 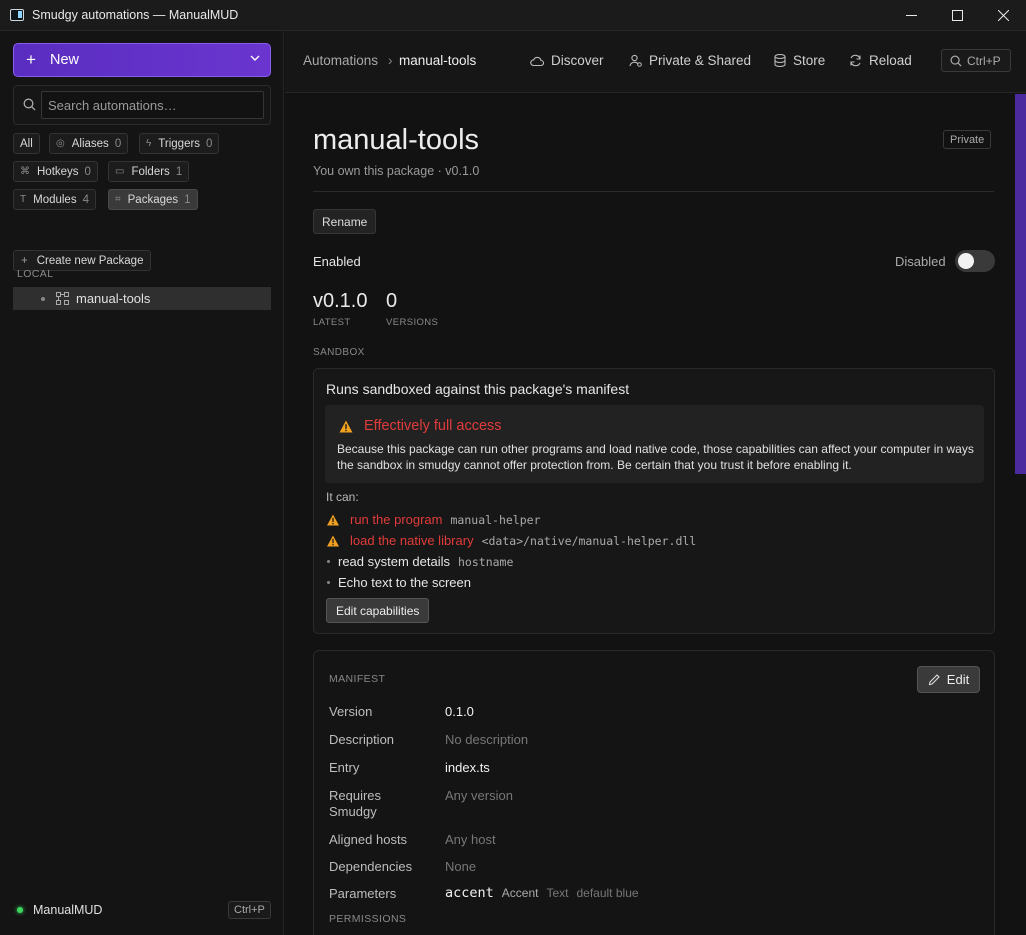 I want to click on manifest-value: Any host, so click(x=470, y=839).